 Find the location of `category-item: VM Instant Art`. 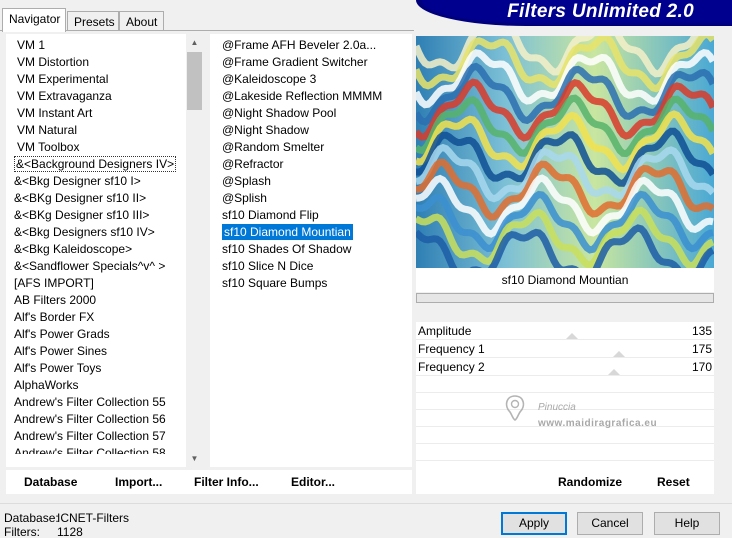

category-item: VM Instant Art is located at coordinates (104, 113).